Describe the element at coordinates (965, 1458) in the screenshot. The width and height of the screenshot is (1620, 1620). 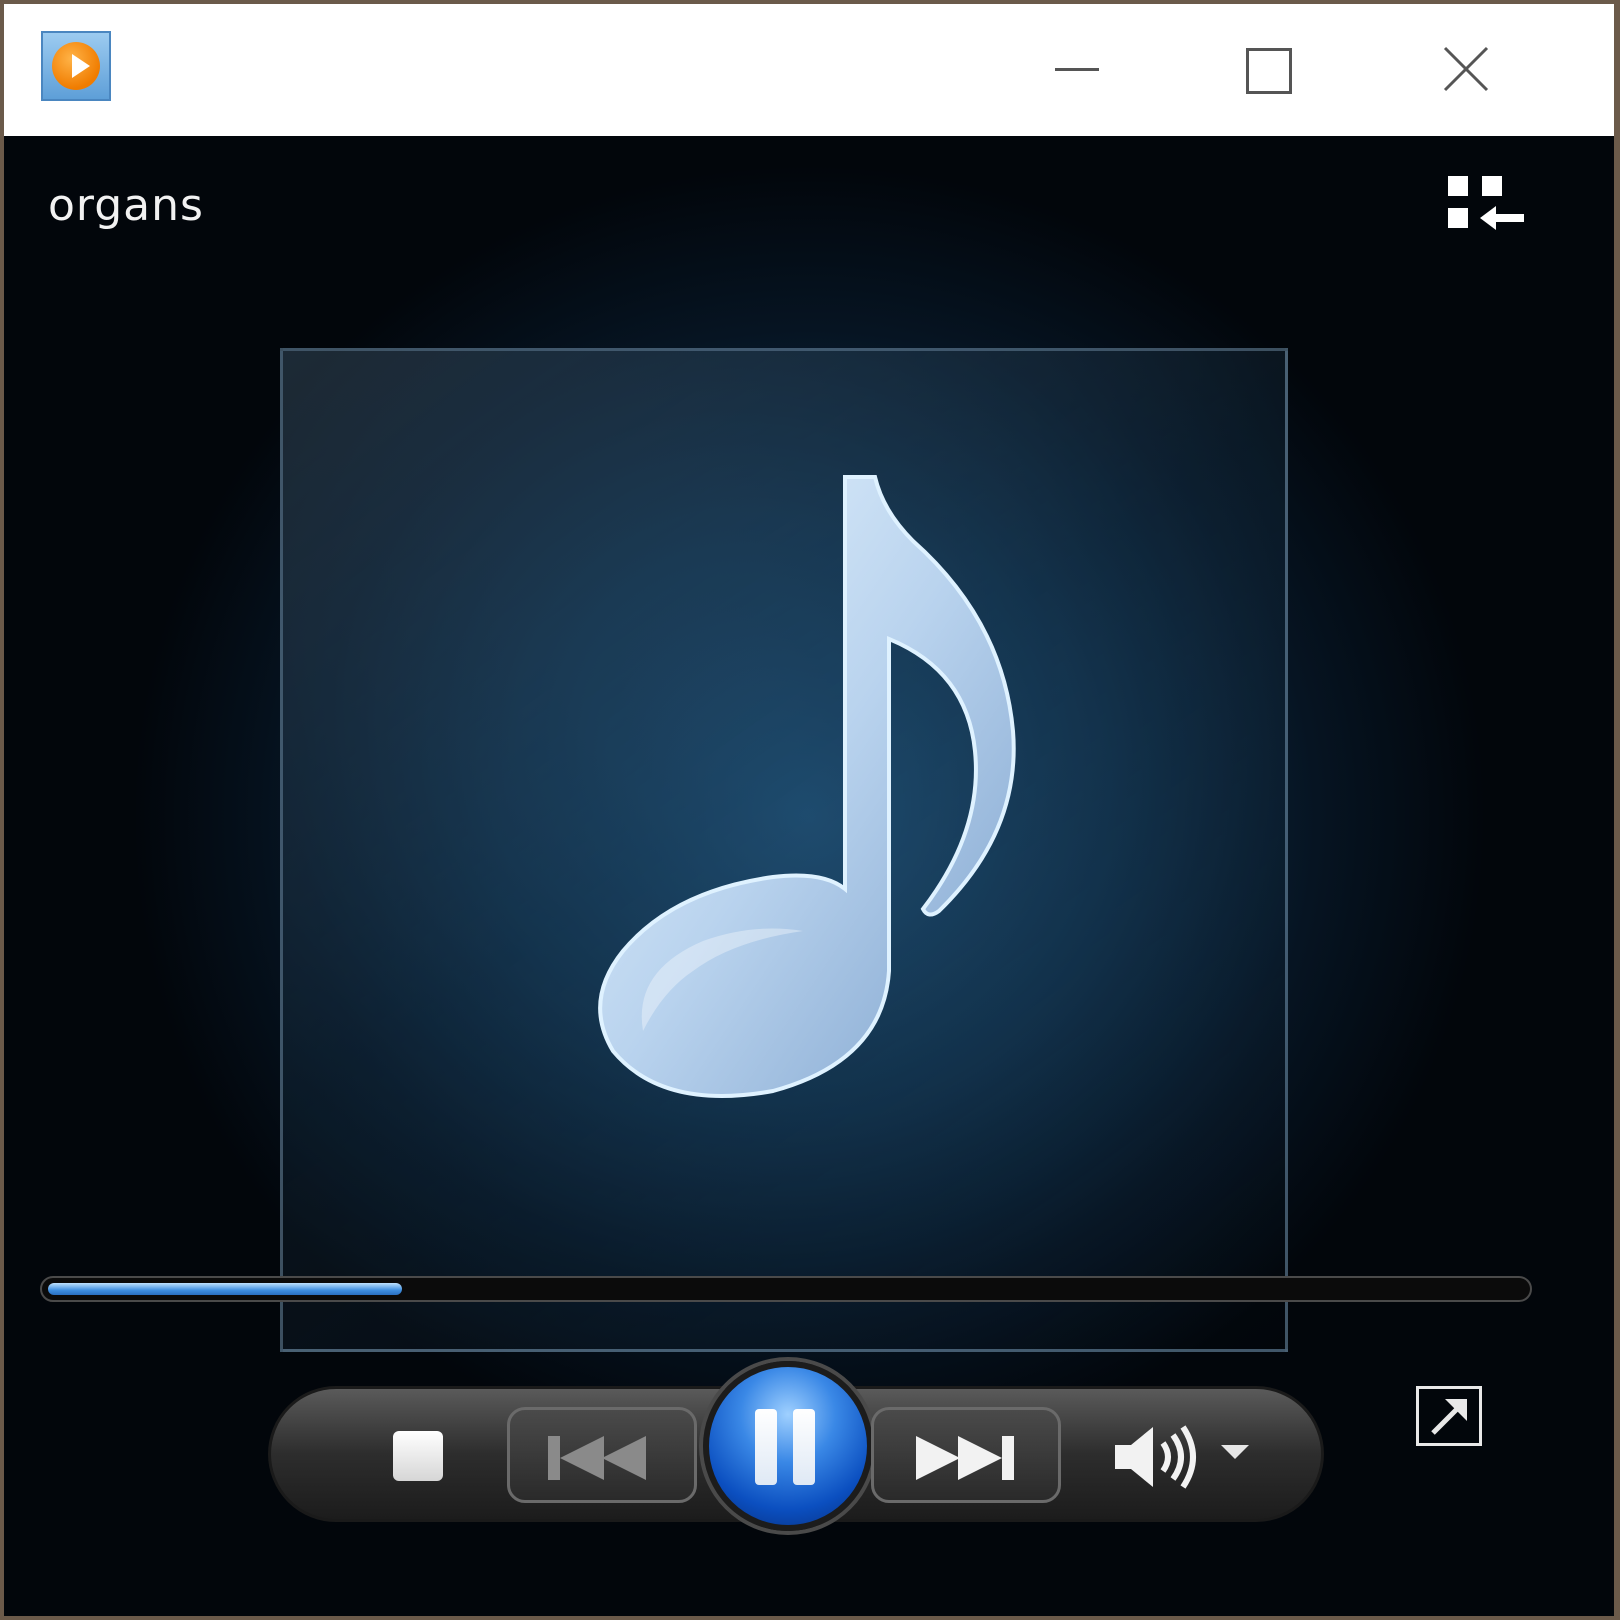
I see `next-icon` at that location.